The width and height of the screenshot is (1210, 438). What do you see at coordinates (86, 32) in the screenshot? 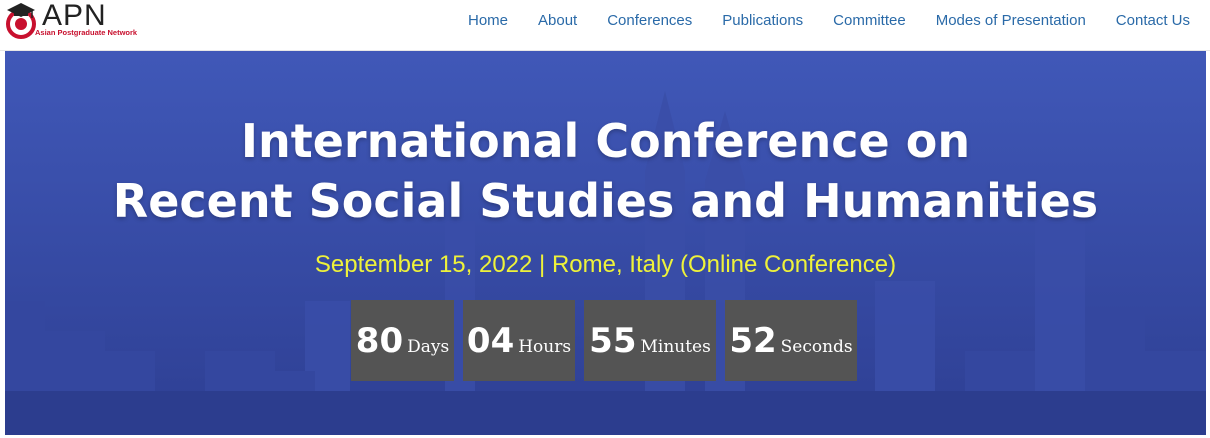
I see `logo-subtitle: Asian Postgraduate Network` at bounding box center [86, 32].